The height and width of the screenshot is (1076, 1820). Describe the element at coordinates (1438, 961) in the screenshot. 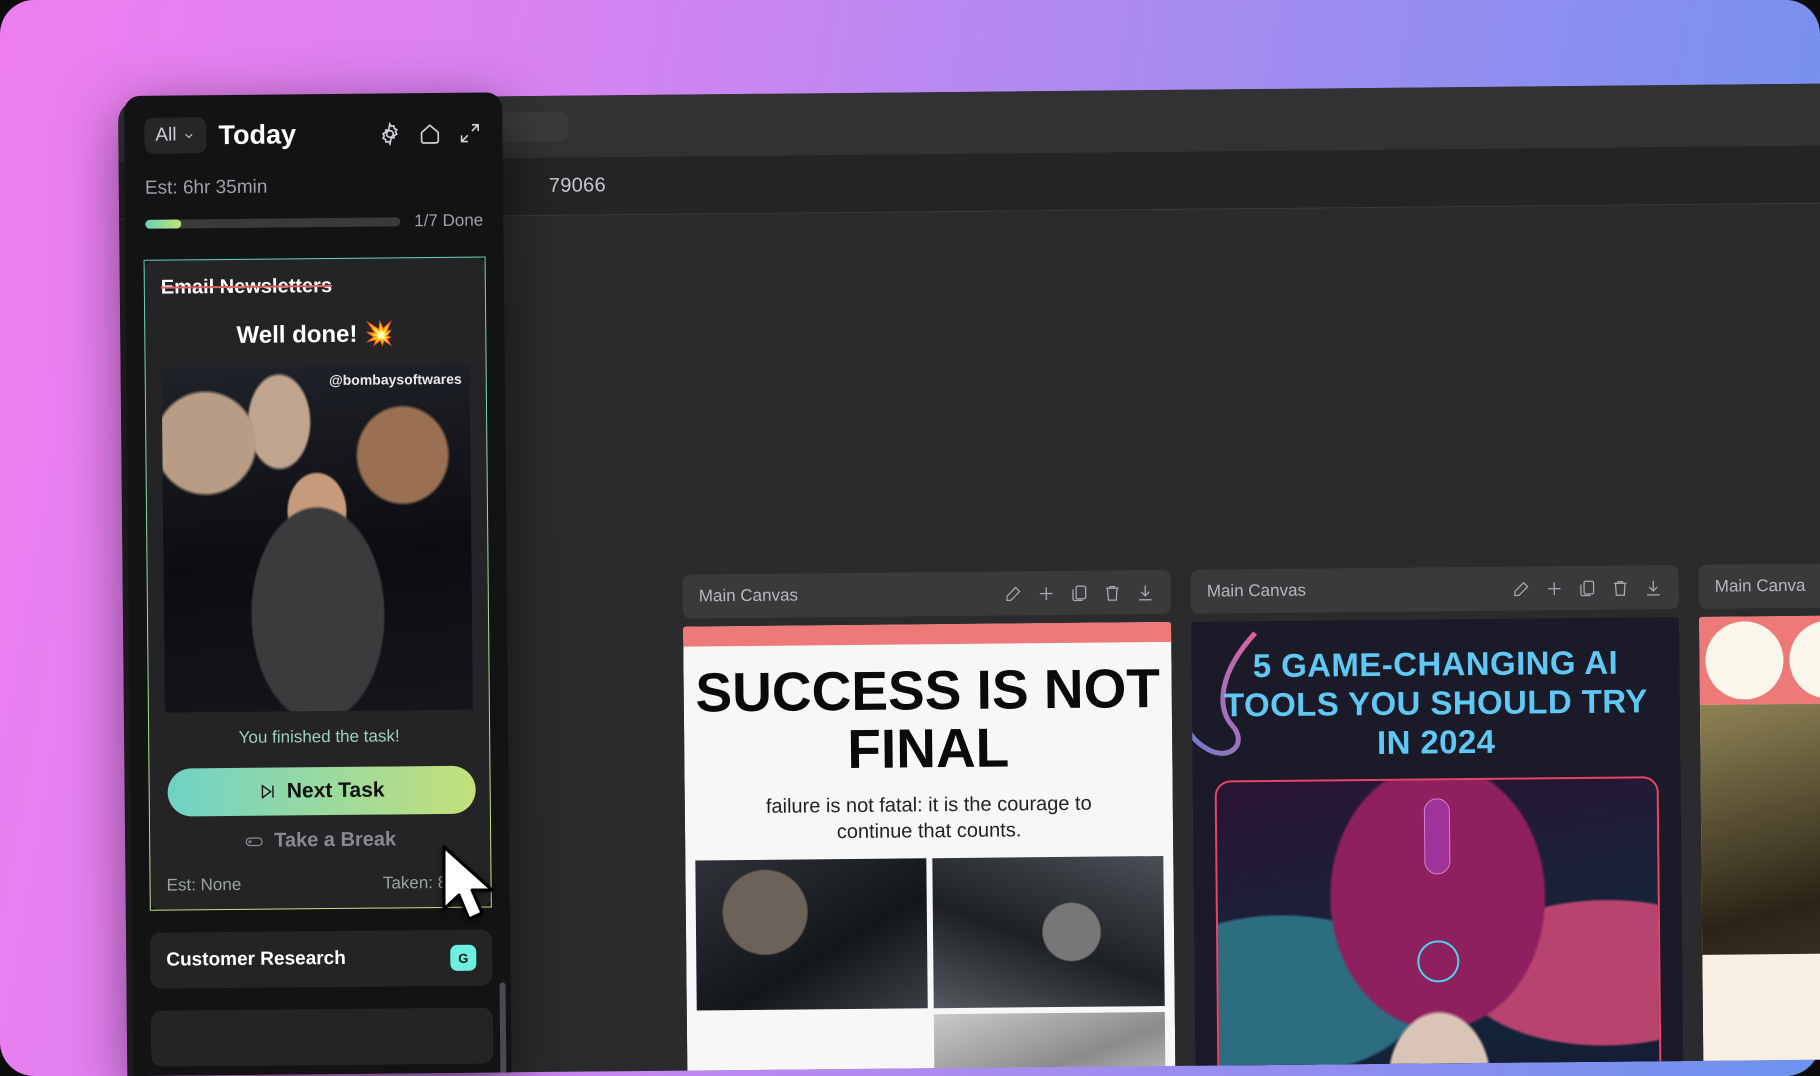

I see `poster-ring` at that location.